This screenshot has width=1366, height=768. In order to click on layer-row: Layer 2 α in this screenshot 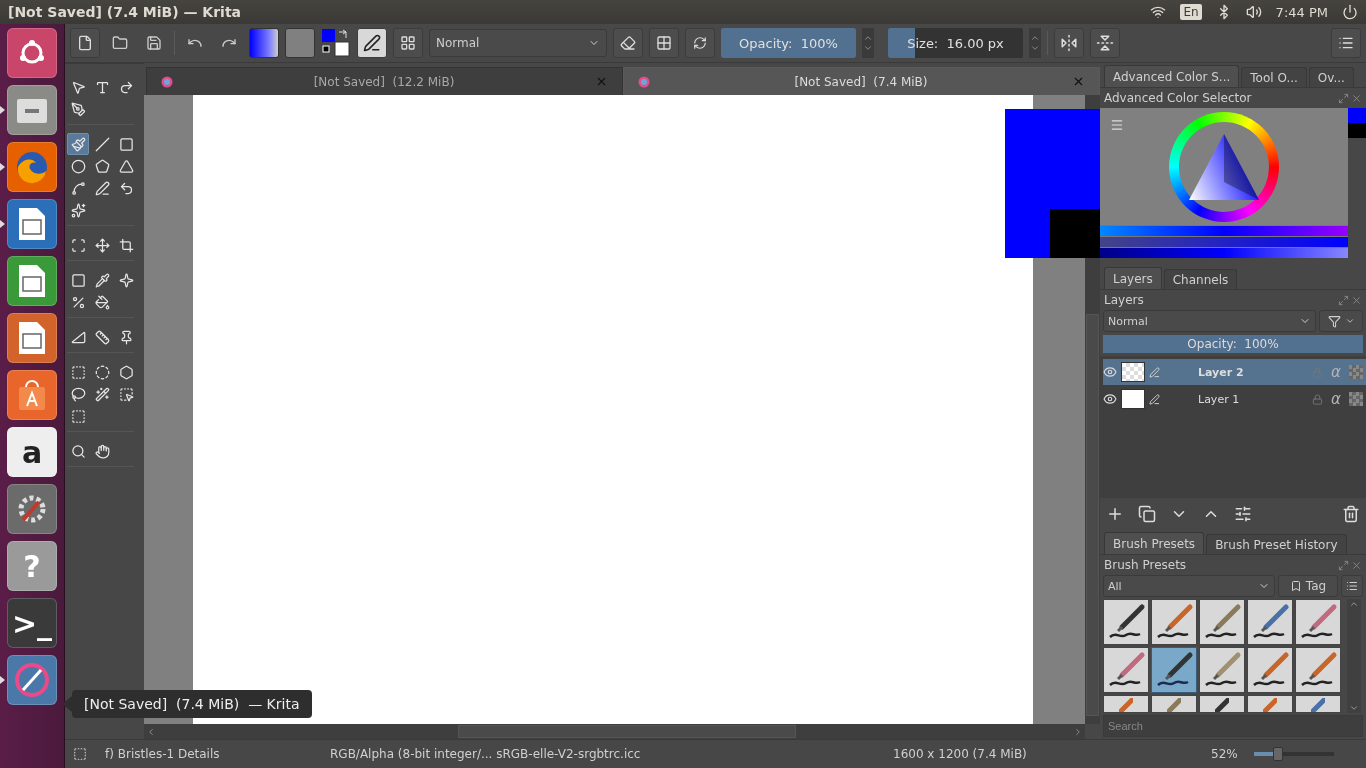, I will do `click(1234, 372)`.